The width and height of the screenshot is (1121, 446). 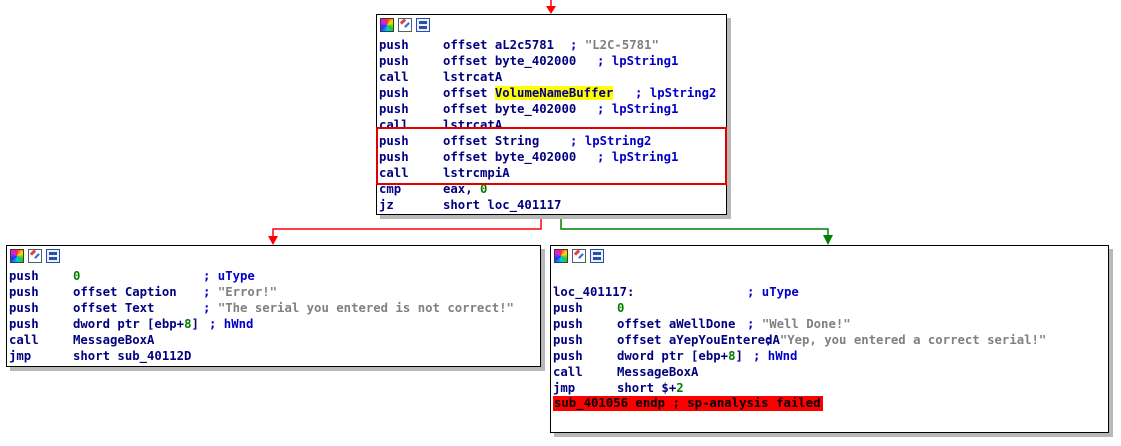 What do you see at coordinates (407, 227) in the screenshot?
I see `false-branch-edge` at bounding box center [407, 227].